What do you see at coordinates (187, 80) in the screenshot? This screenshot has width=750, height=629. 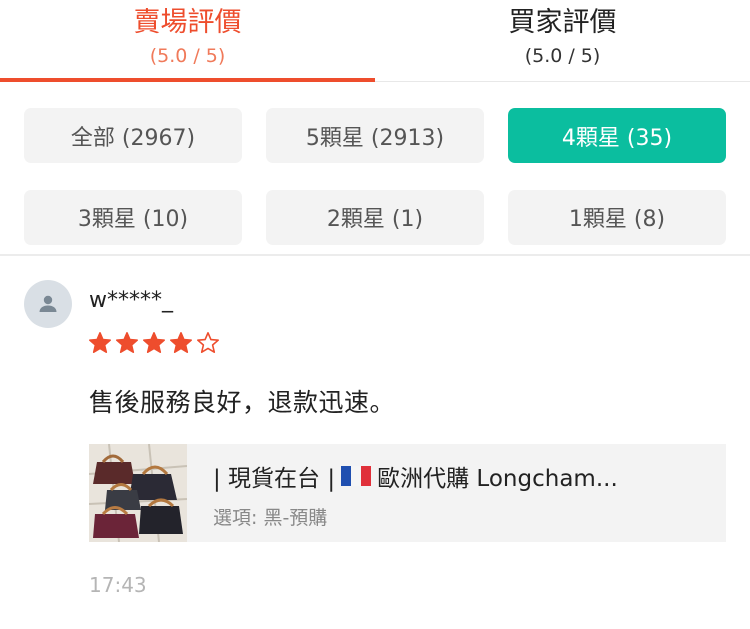 I see `active-tab-indicator` at bounding box center [187, 80].